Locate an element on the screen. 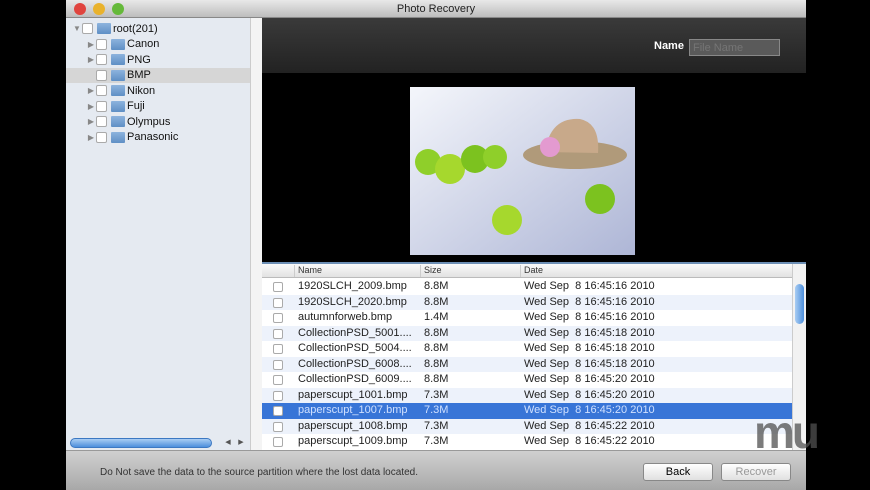  search-header: Name is located at coordinates (534, 45).